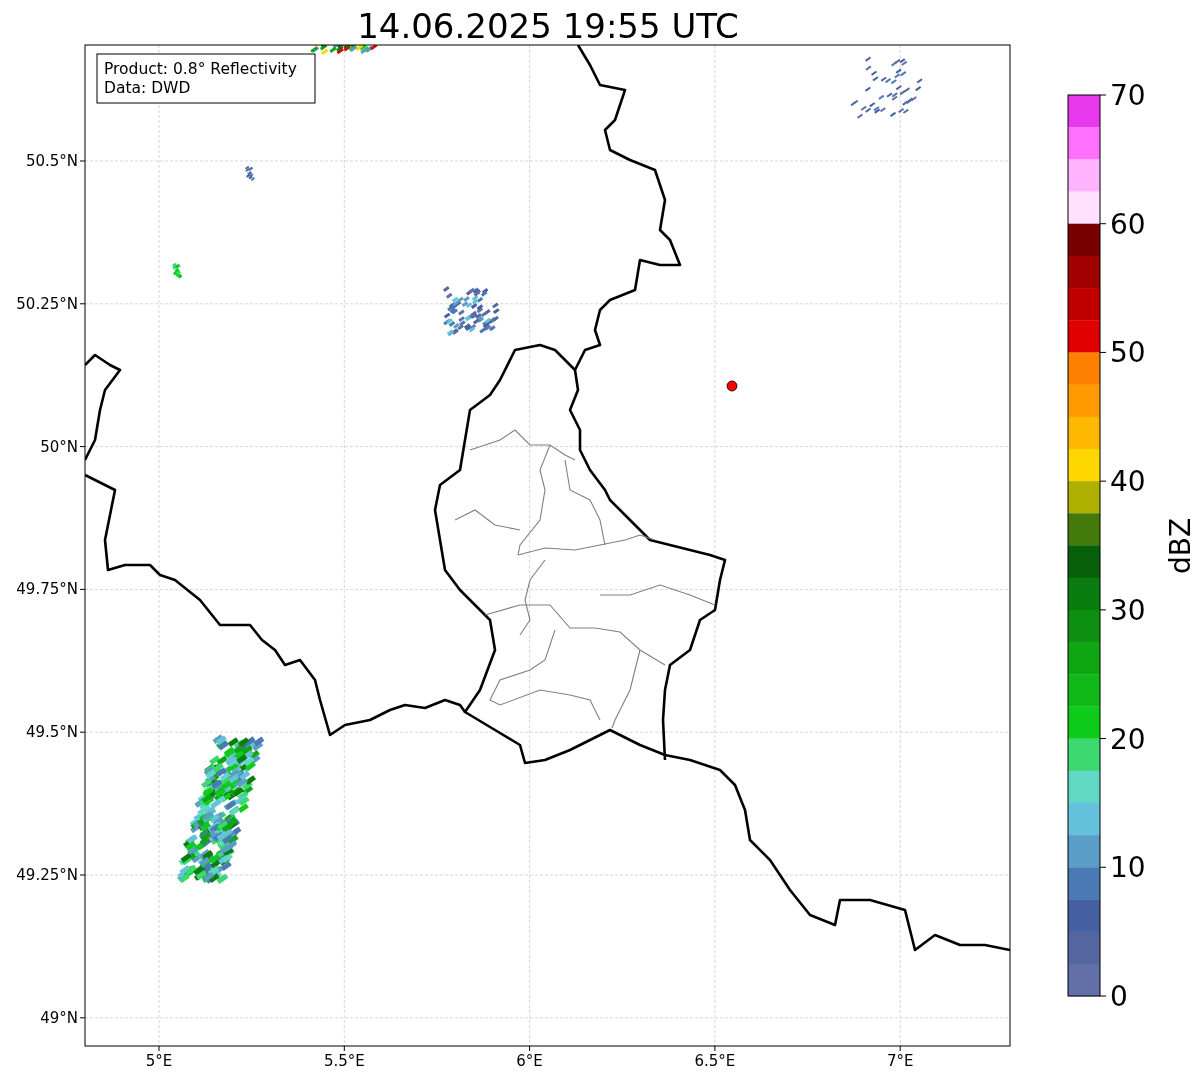  Describe the element at coordinates (1128, 610) in the screenshot. I see `colorbar-tick-label: 30` at that location.